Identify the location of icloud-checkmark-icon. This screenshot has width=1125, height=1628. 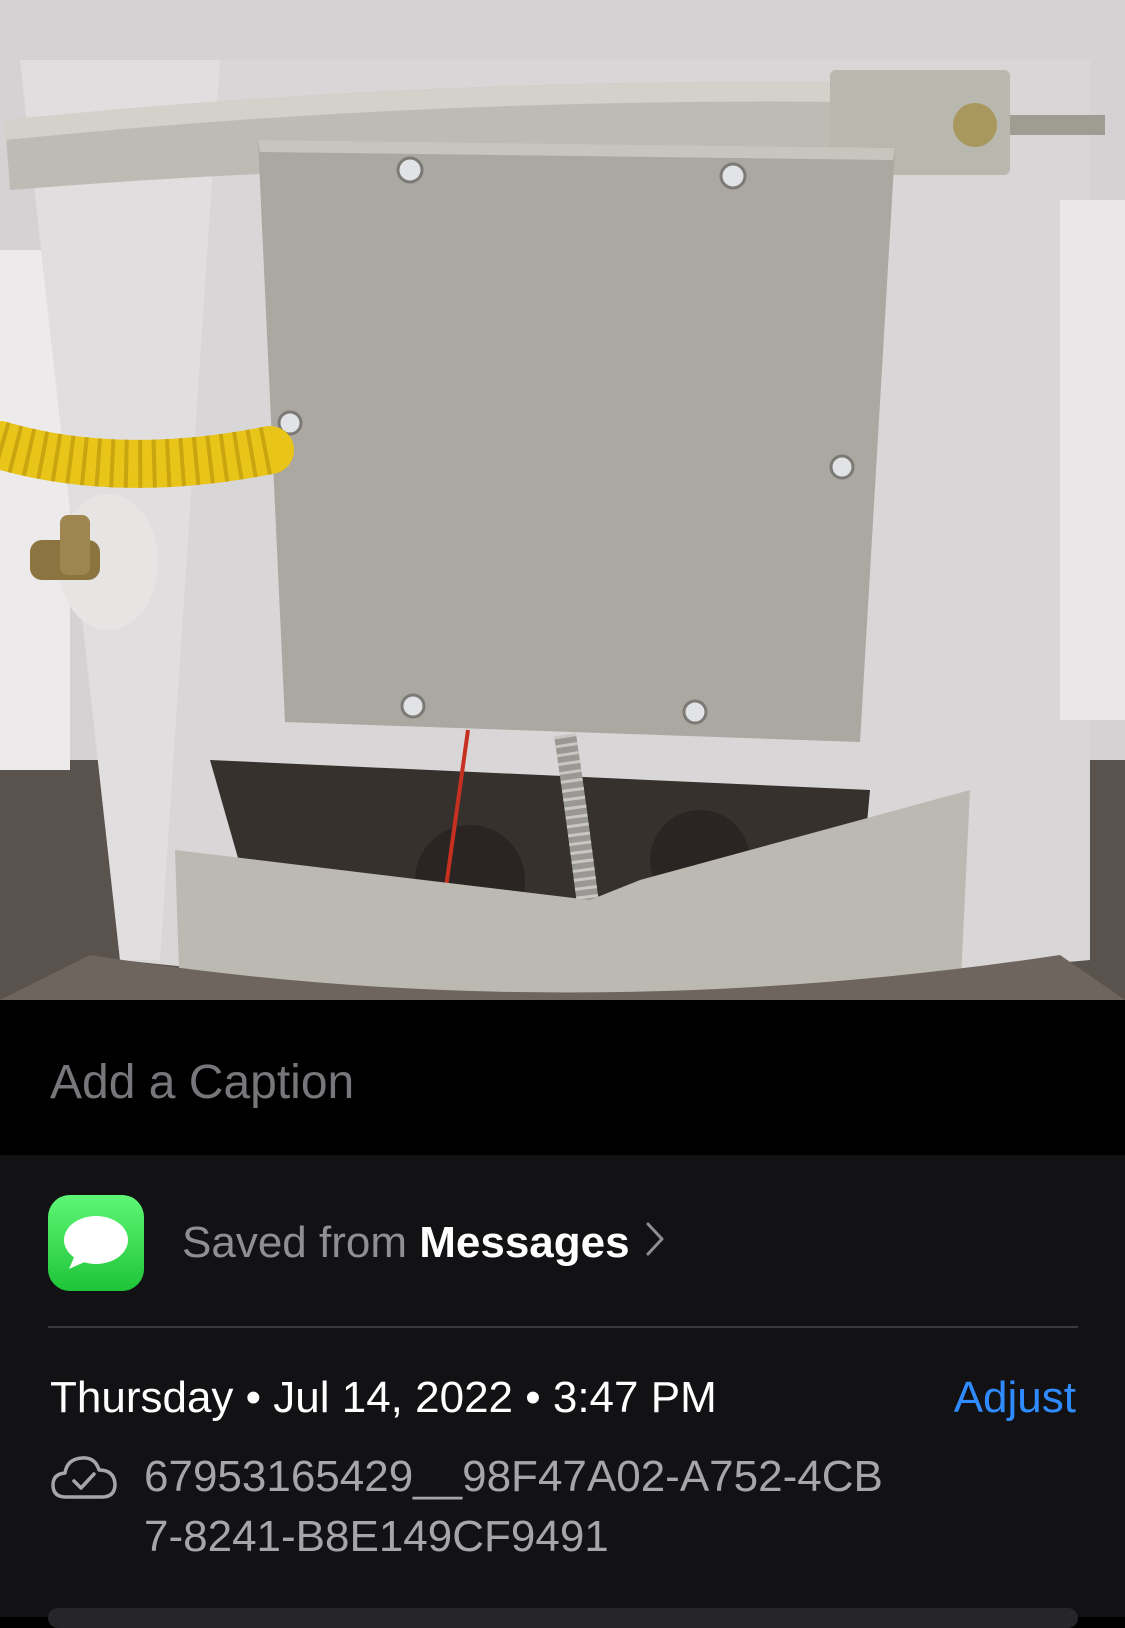
(84, 1477).